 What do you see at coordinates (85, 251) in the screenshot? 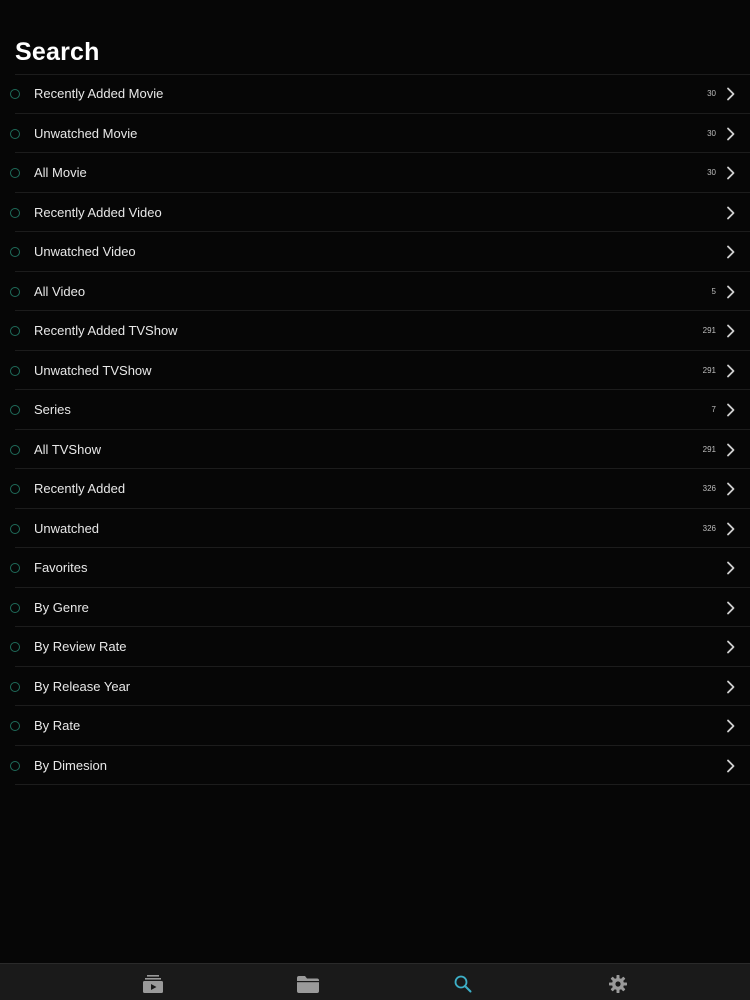
I see `list-item-label: Unwatched Video` at bounding box center [85, 251].